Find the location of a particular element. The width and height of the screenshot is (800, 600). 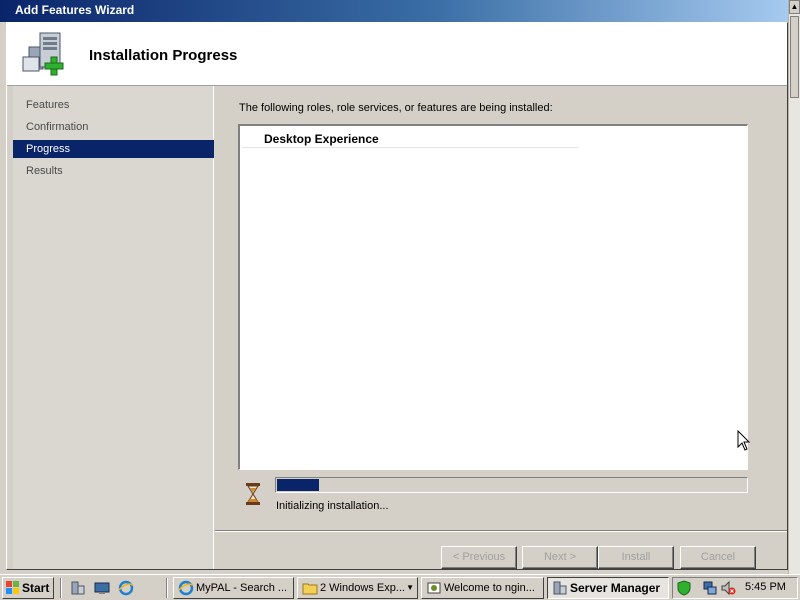

folder-icon is located at coordinates (310, 589).